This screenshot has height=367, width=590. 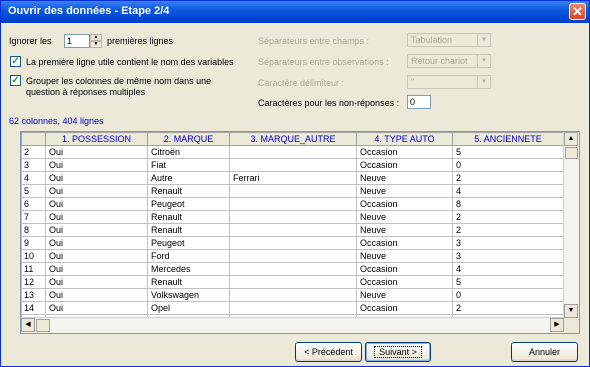 What do you see at coordinates (449, 82) in the screenshot?
I see `delimiter-select: " ▼` at bounding box center [449, 82].